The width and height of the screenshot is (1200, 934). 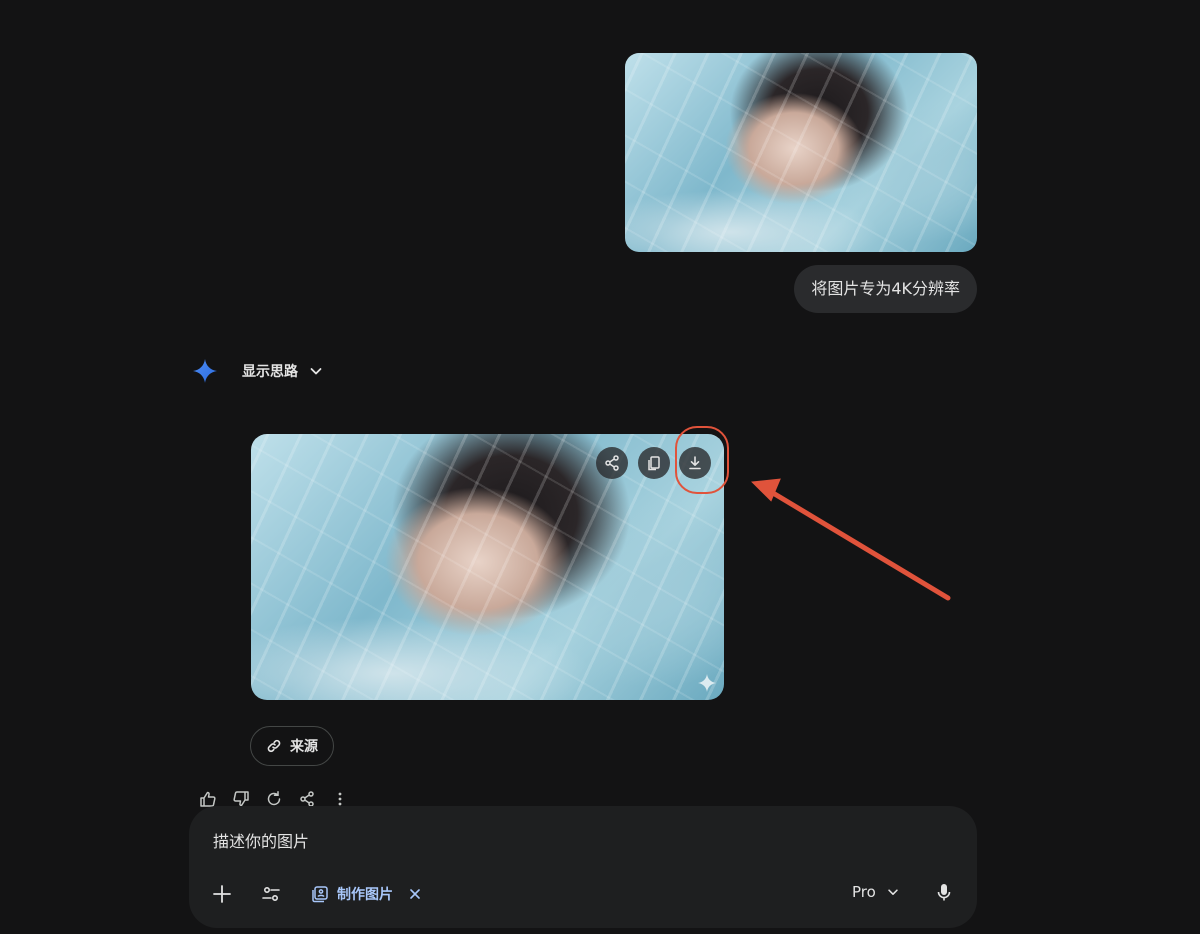 I want to click on make-image-label: 制作图片, so click(x=365, y=895).